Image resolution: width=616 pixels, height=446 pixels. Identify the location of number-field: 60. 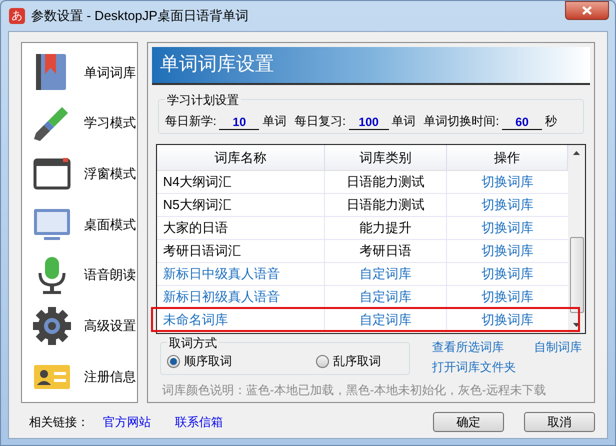
(522, 122).